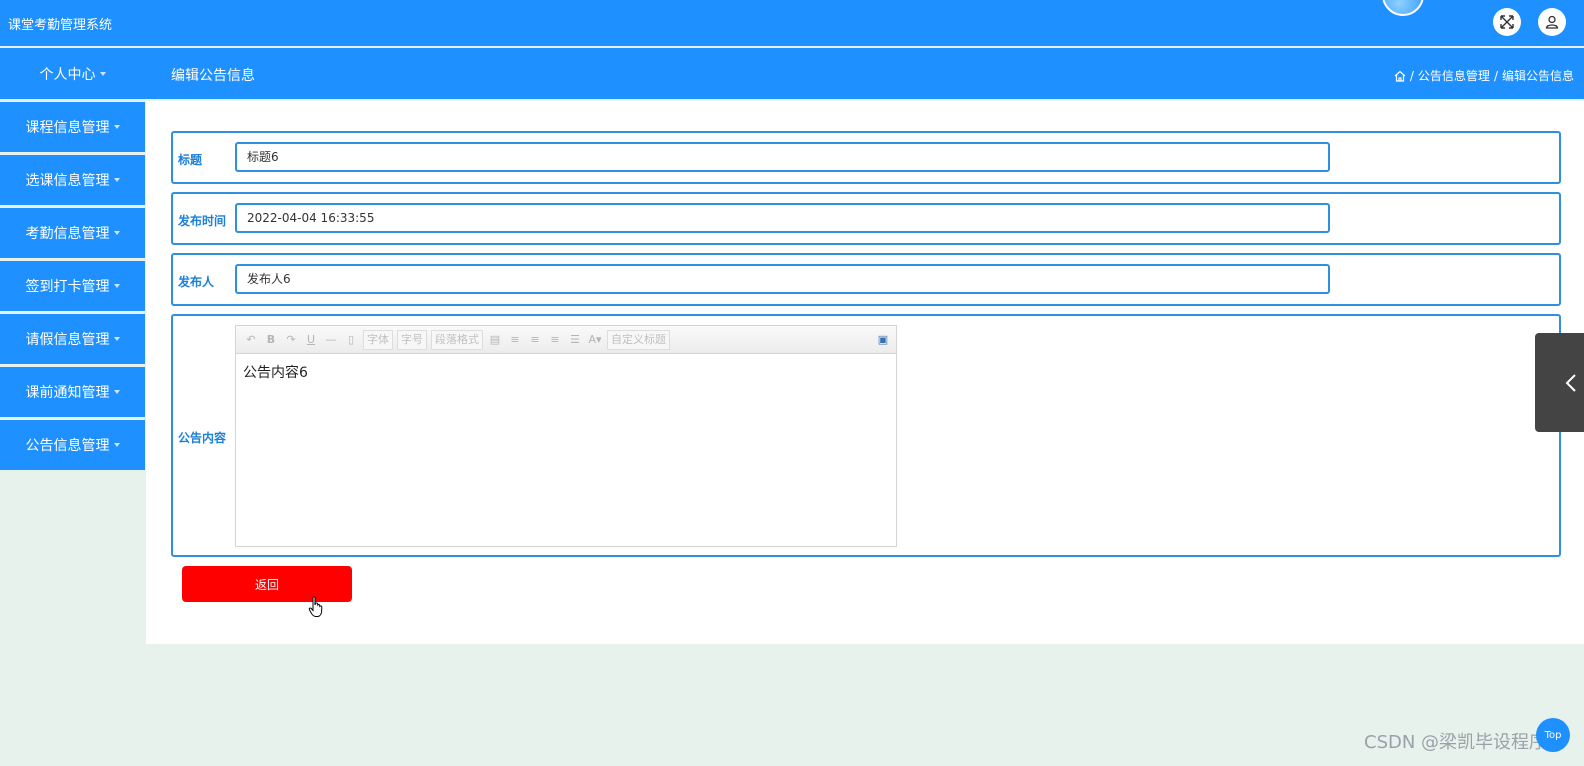  I want to click on publish-time-label: 发布时间, so click(202, 221).